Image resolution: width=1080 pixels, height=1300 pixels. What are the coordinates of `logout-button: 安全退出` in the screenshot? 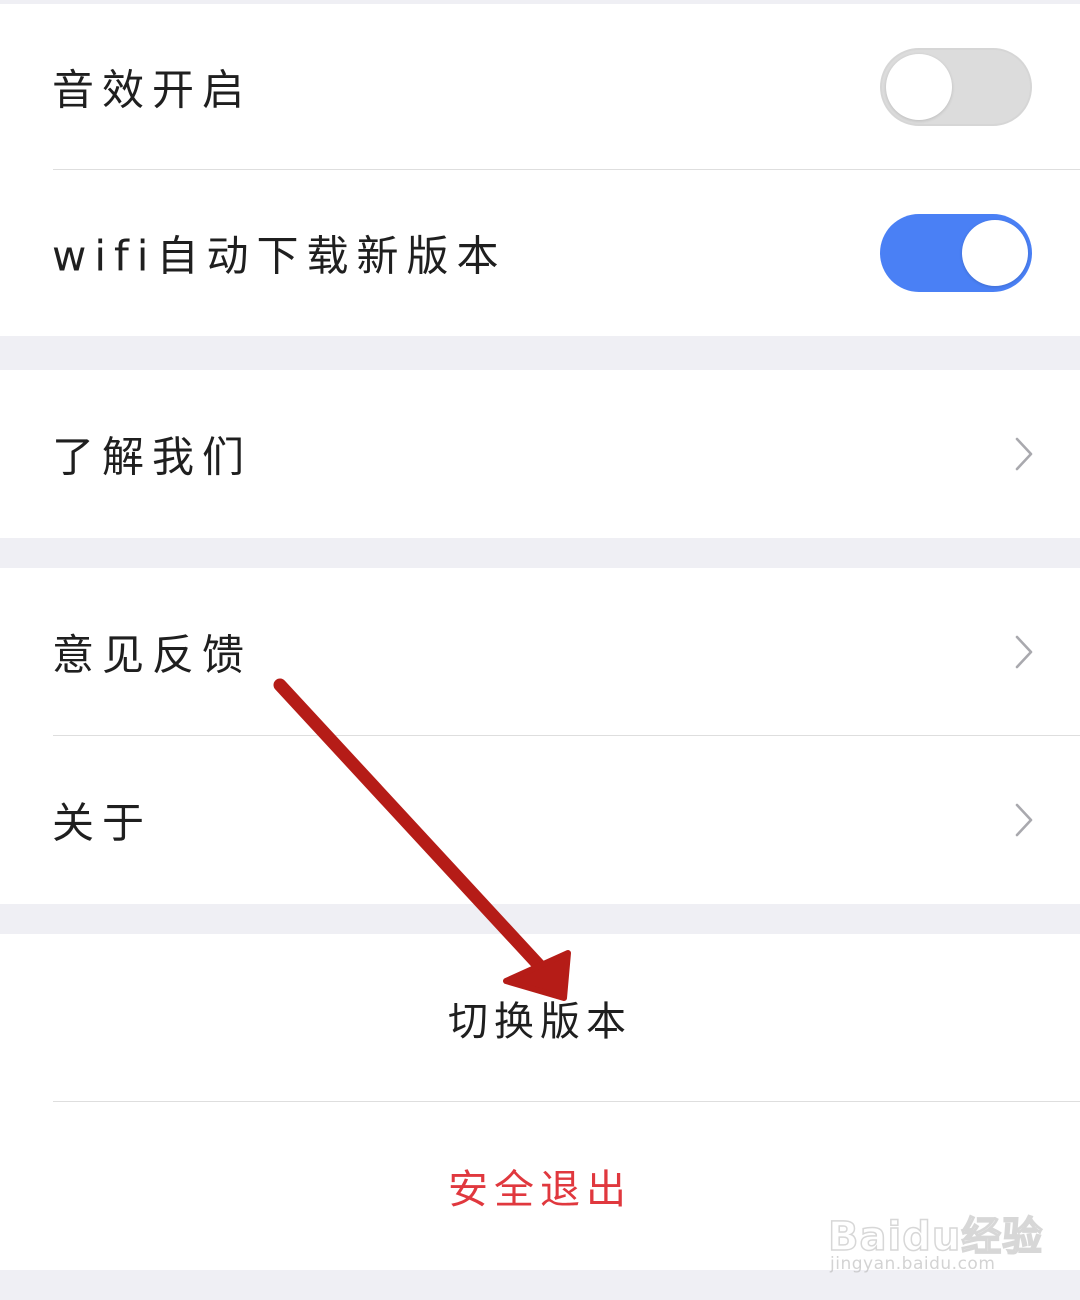 It's located at (540, 1186).